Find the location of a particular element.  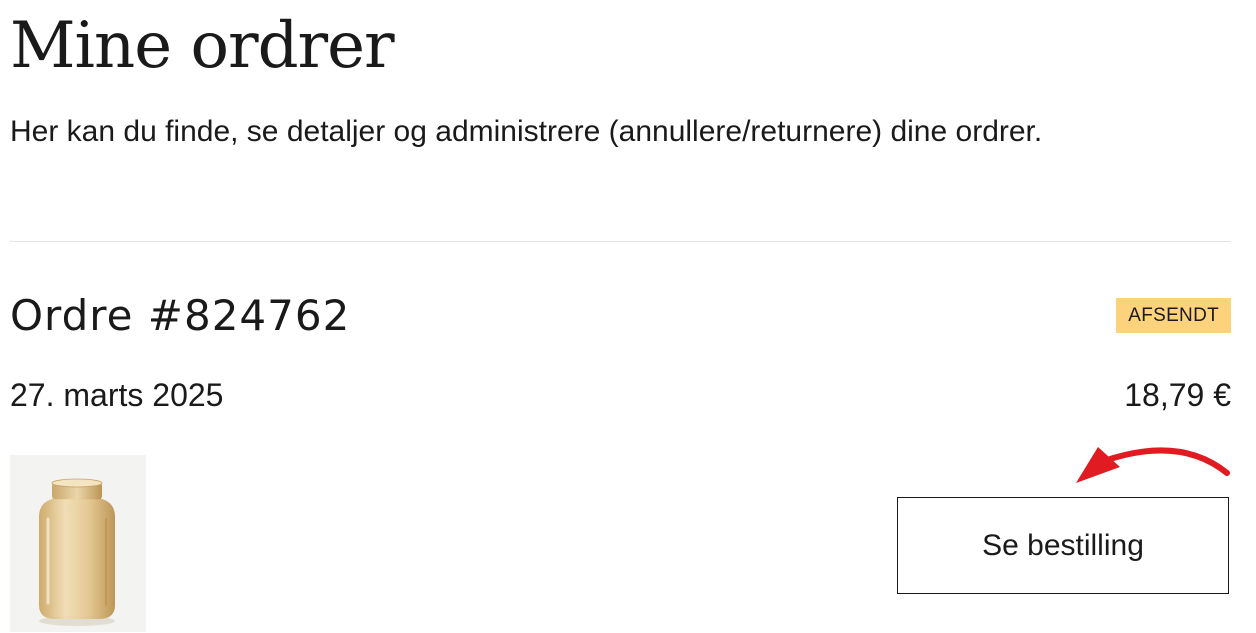

annotation-arrow-icon is located at coordinates (1153, 465).